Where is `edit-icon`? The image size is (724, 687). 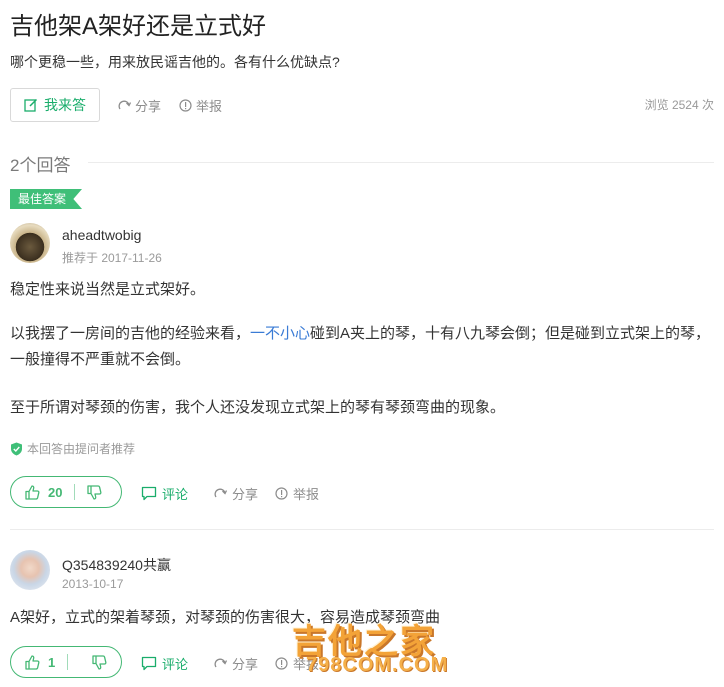
edit-icon is located at coordinates (31, 105).